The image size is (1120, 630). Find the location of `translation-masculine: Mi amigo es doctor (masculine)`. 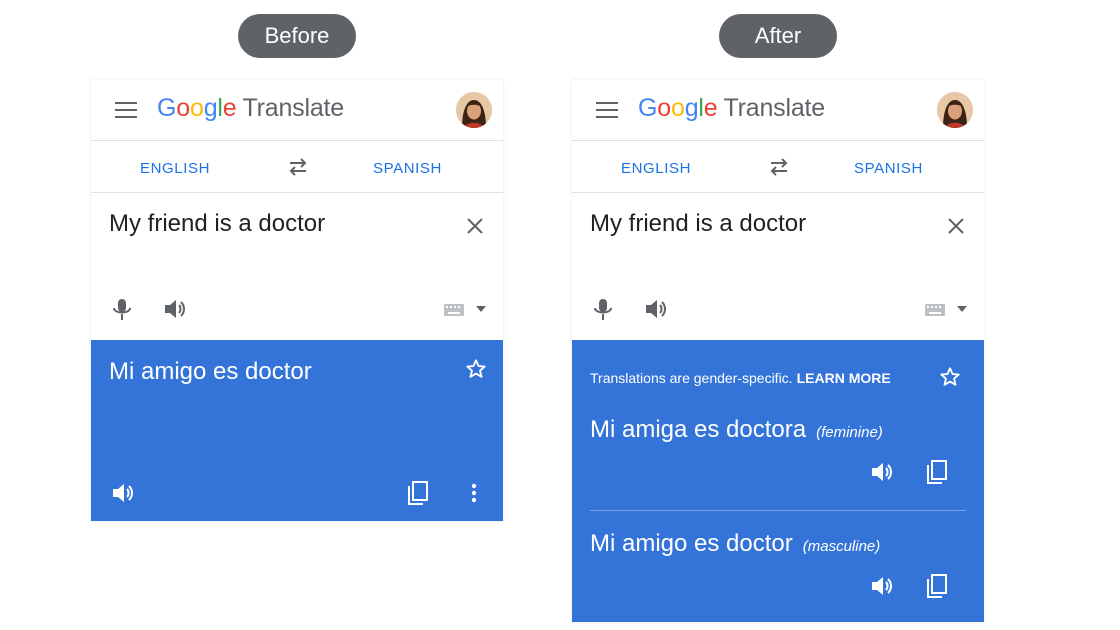

translation-masculine: Mi amigo es doctor (masculine) is located at coordinates (735, 544).